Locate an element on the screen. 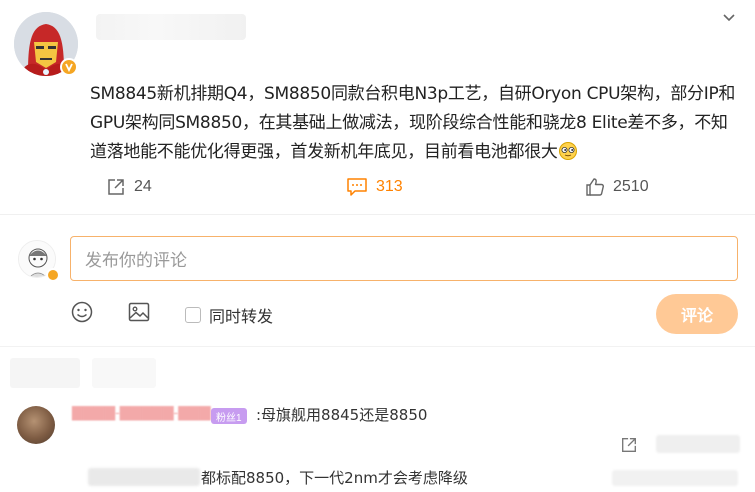  image-upload-button is located at coordinates (139, 312).